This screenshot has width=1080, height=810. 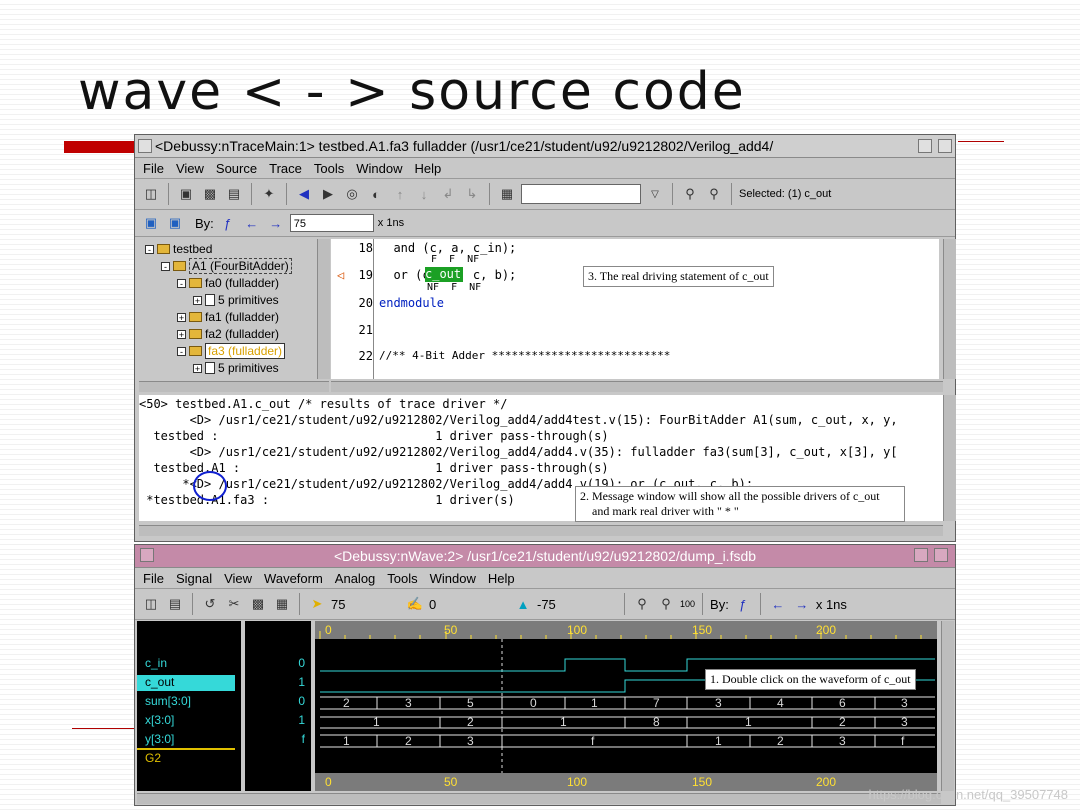 What do you see at coordinates (175, 604) in the screenshot?
I see `signal-icon: ▤` at bounding box center [175, 604].